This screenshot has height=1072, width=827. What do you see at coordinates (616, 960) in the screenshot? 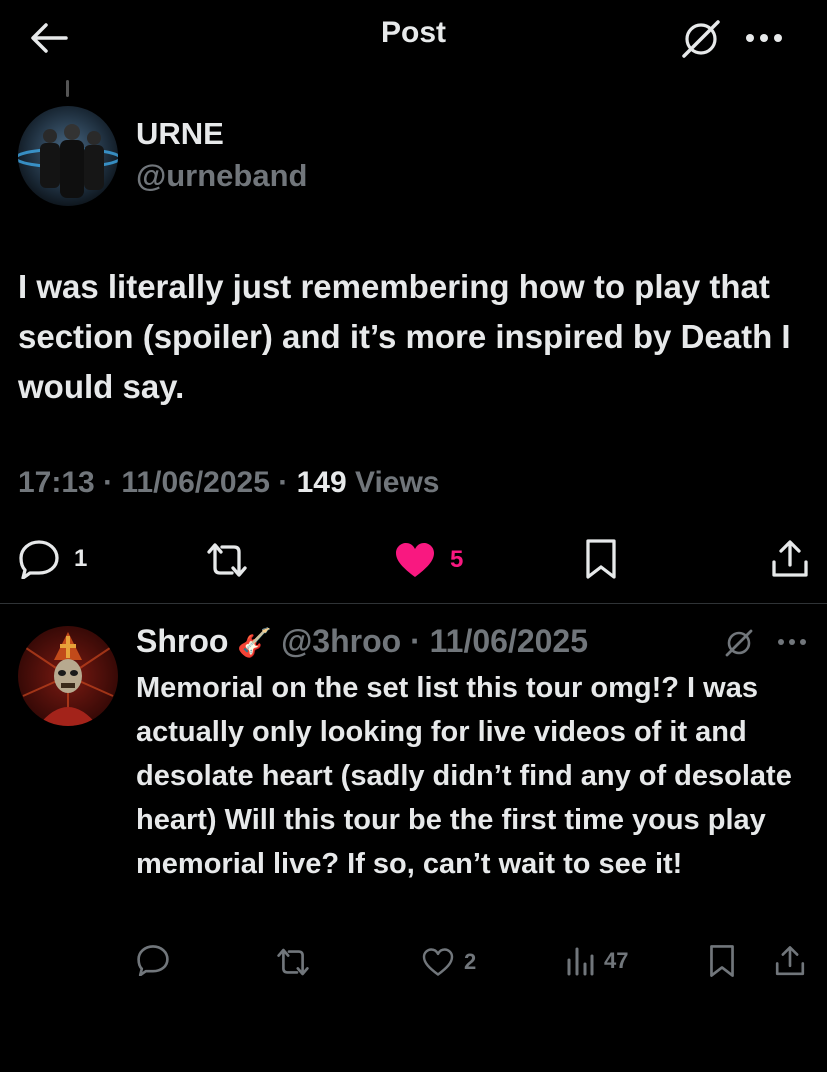
I see `reply-views-count: 47` at bounding box center [616, 960].